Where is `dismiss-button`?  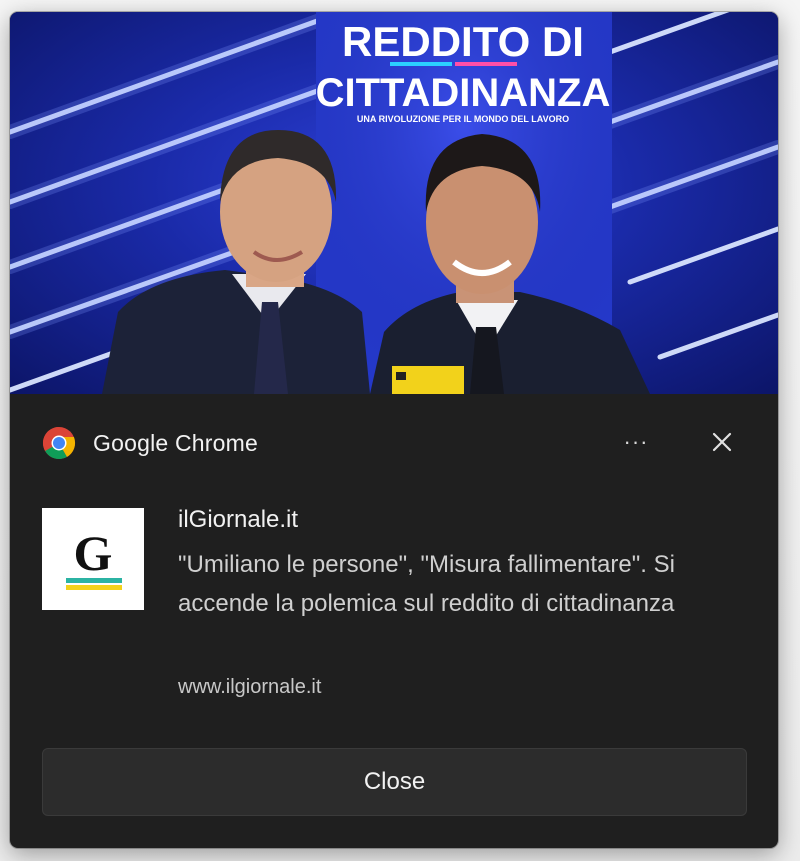 dismiss-button is located at coordinates (722, 442).